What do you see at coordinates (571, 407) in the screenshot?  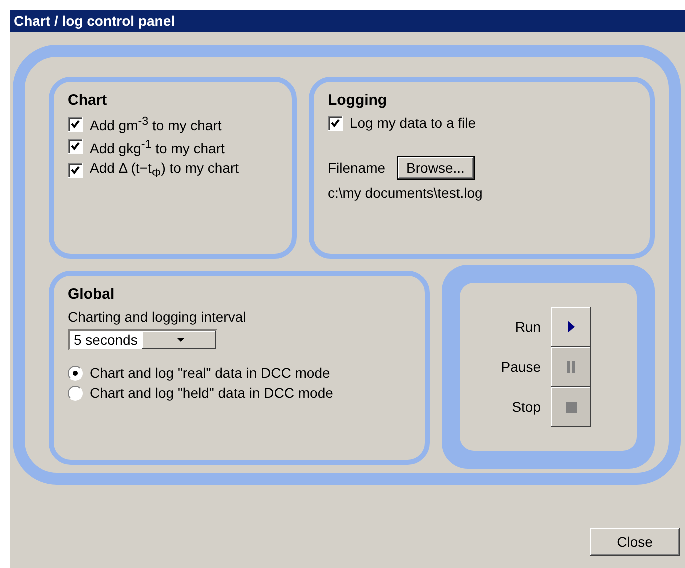 I see `stop-icon` at bounding box center [571, 407].